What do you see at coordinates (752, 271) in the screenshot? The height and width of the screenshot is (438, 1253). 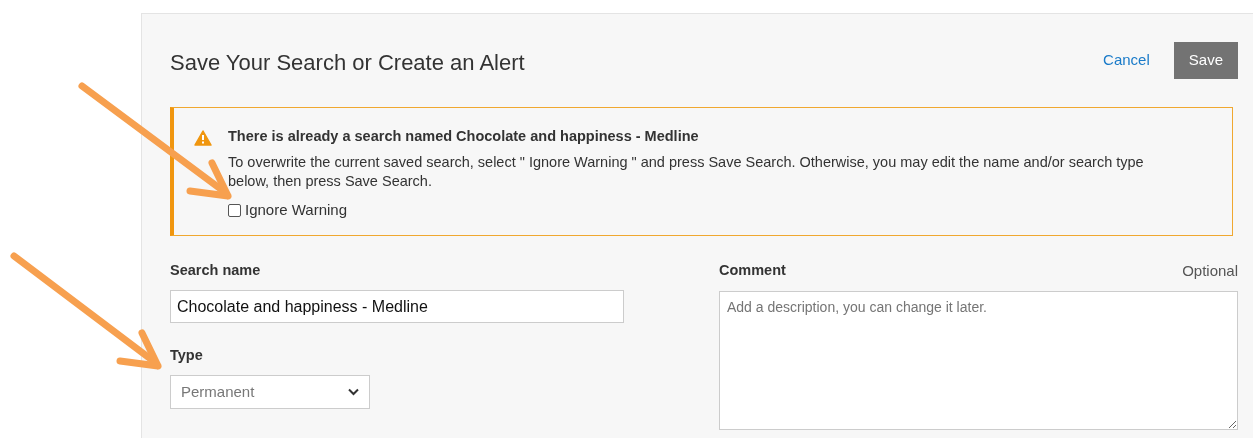 I see `field-label: Comment` at bounding box center [752, 271].